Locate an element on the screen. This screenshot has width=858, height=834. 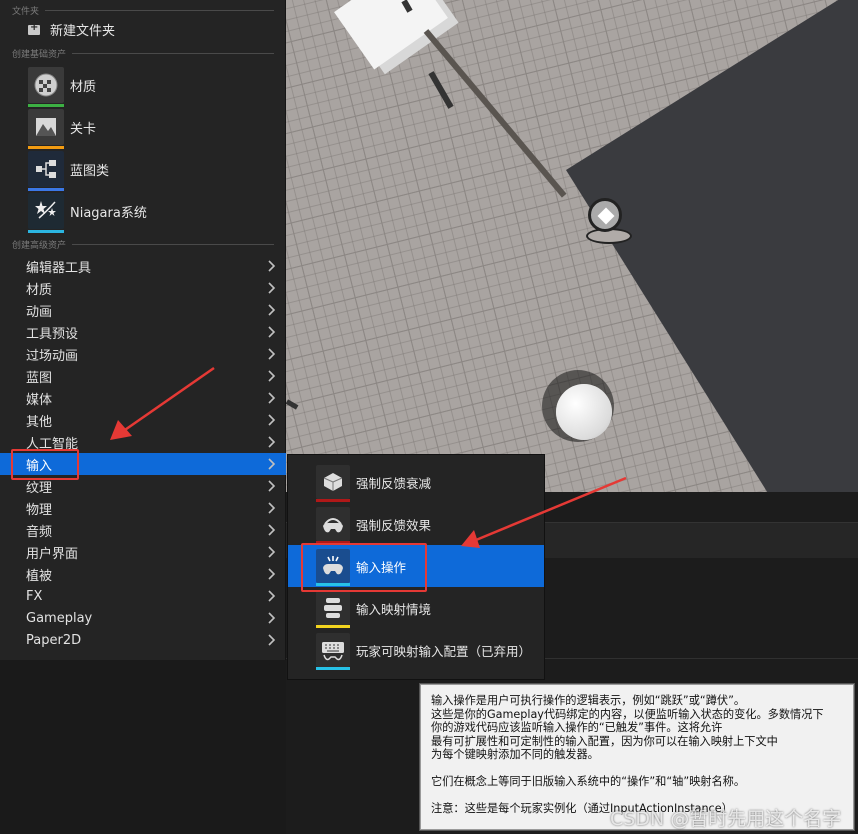
category-item: 编辑器工具 is located at coordinates (143, 266).